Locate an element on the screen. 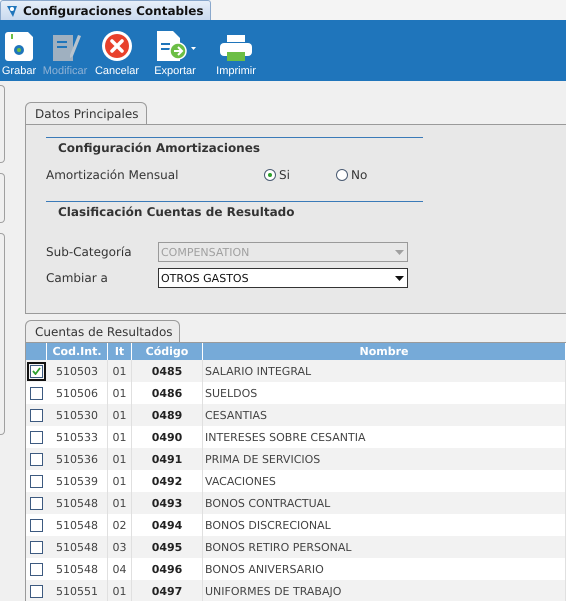 The image size is (566, 601). toolbar-button: Imprimir is located at coordinates (236, 51).